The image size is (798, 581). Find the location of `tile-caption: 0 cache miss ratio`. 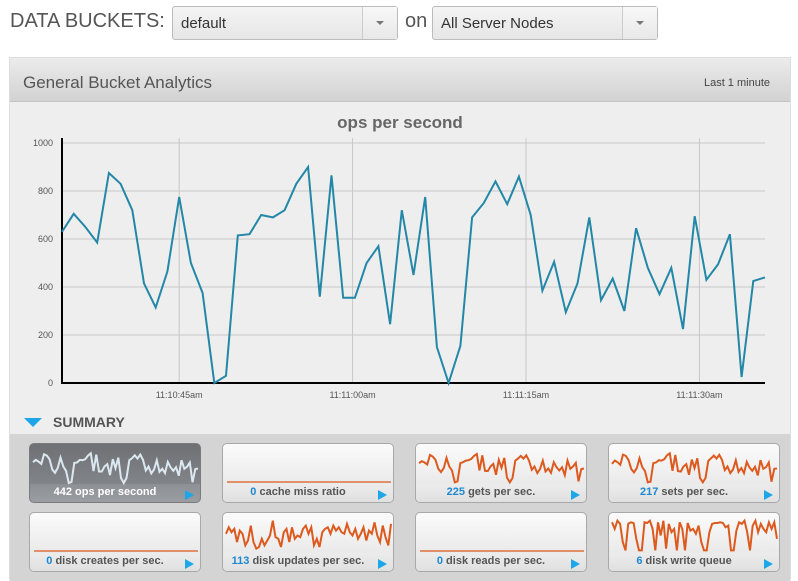

tile-caption: 0 cache miss ratio is located at coordinates (298, 492).